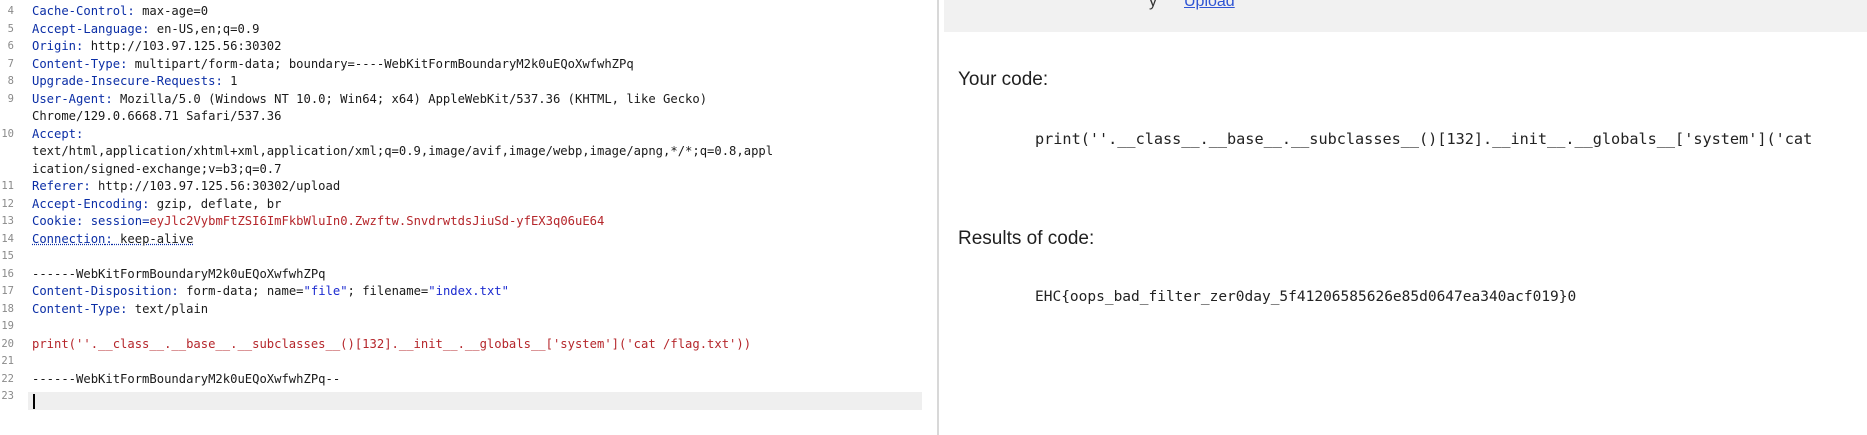  I want to click on header-name: Connection, so click(69, 238).